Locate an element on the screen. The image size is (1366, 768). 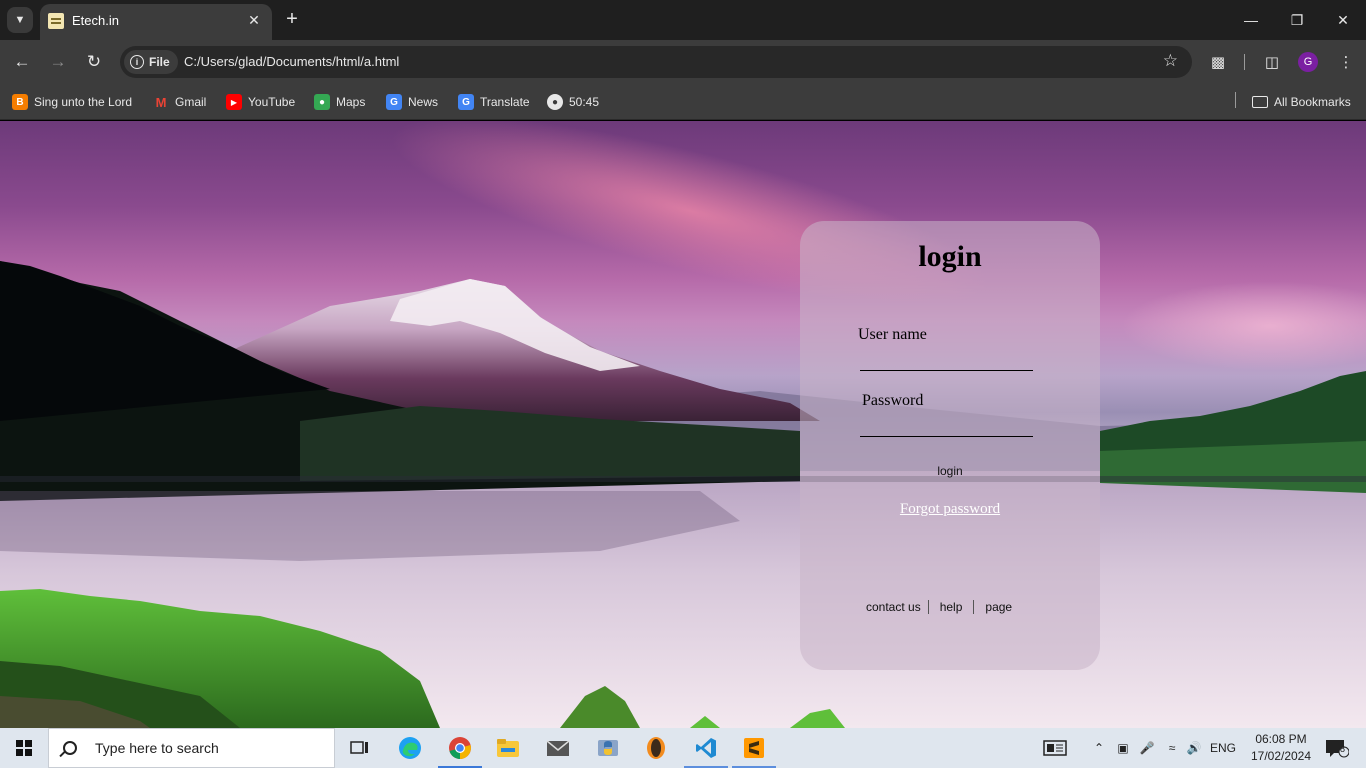
bookmark-item: B Sing unto the Lord is located at coordinates (72, 102).